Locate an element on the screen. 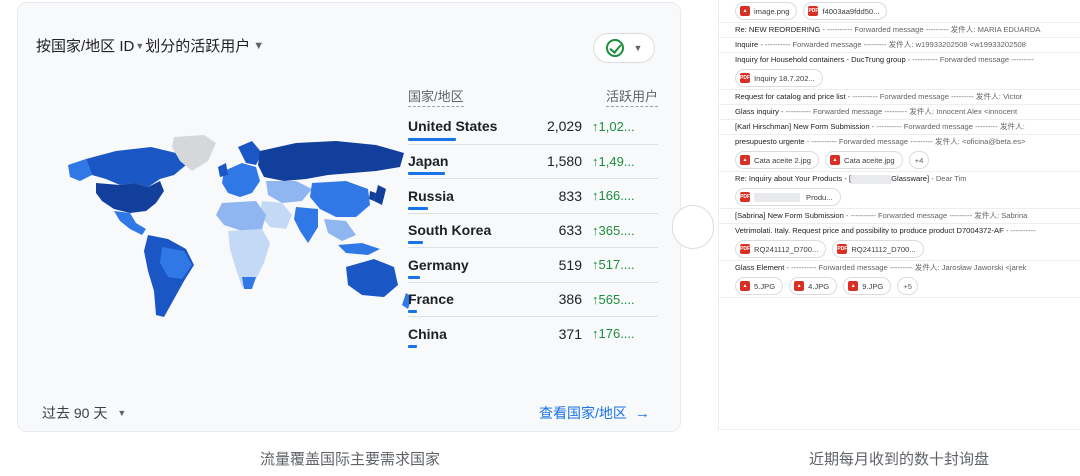 This screenshot has height=476, width=1080. attachment-name: Cata aceite.jpg is located at coordinates (869, 160).